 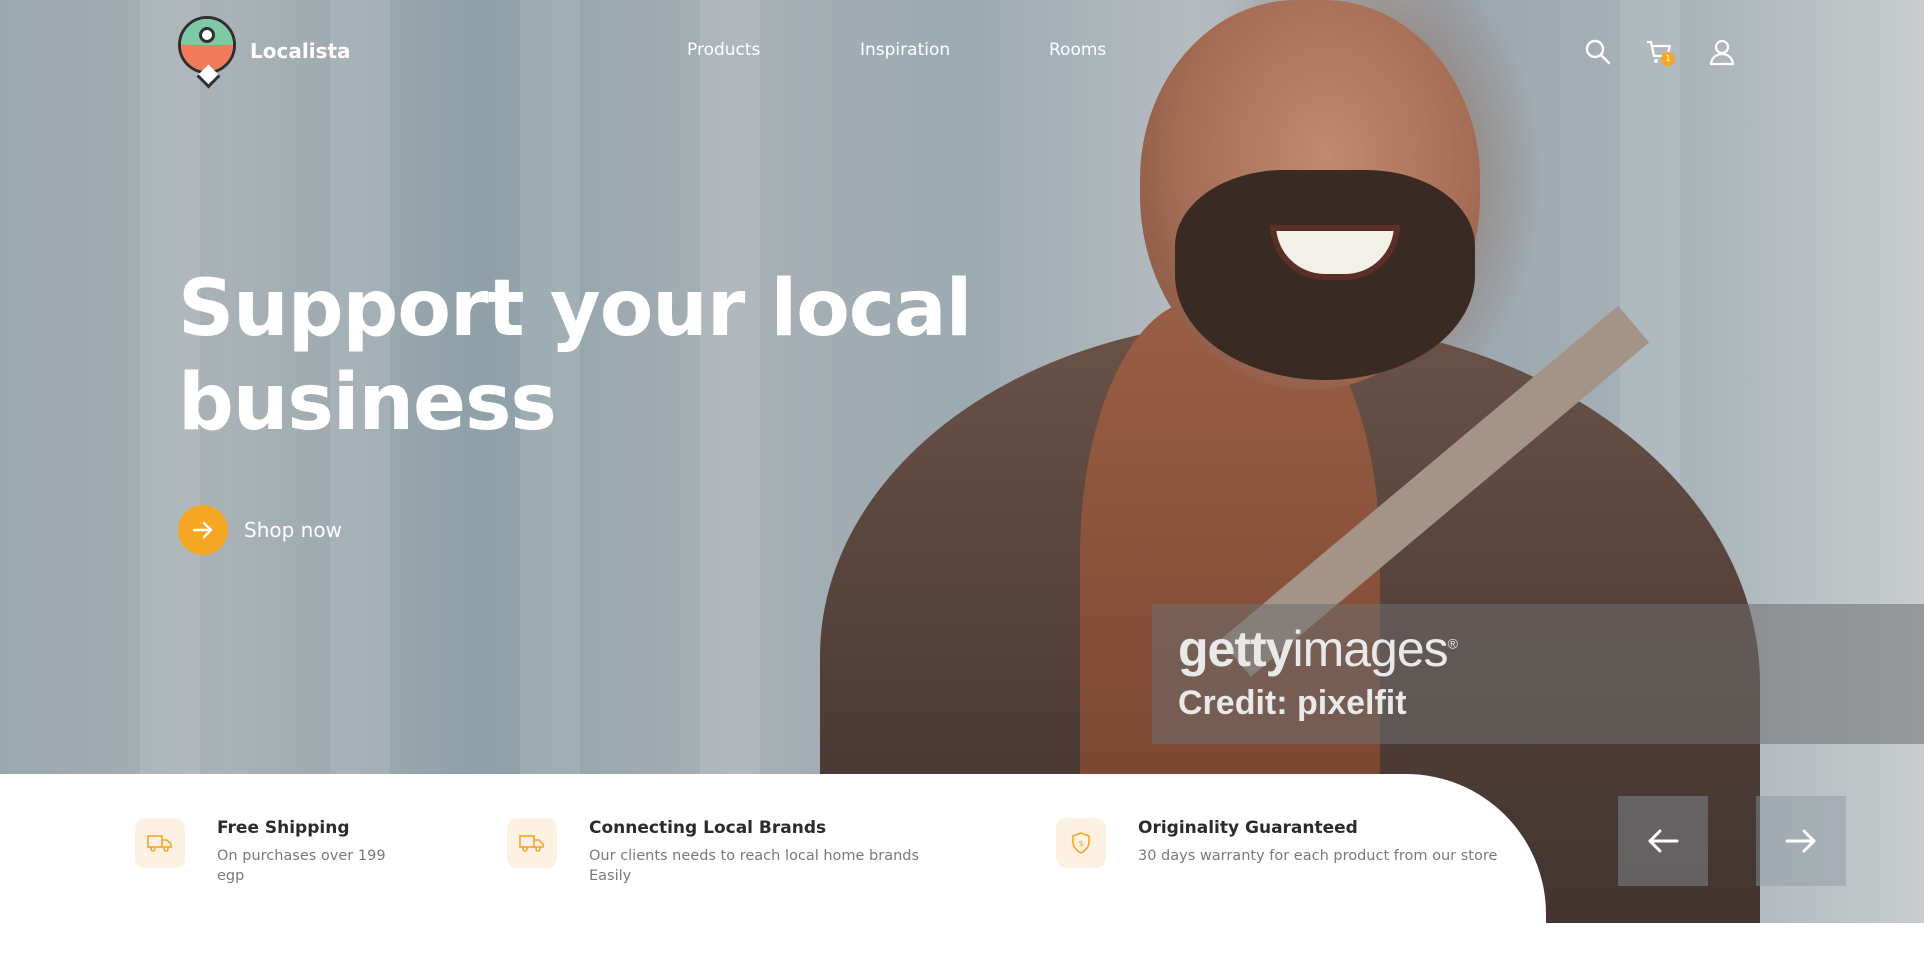 What do you see at coordinates (208, 52) in the screenshot?
I see `localista-logo-icon` at bounding box center [208, 52].